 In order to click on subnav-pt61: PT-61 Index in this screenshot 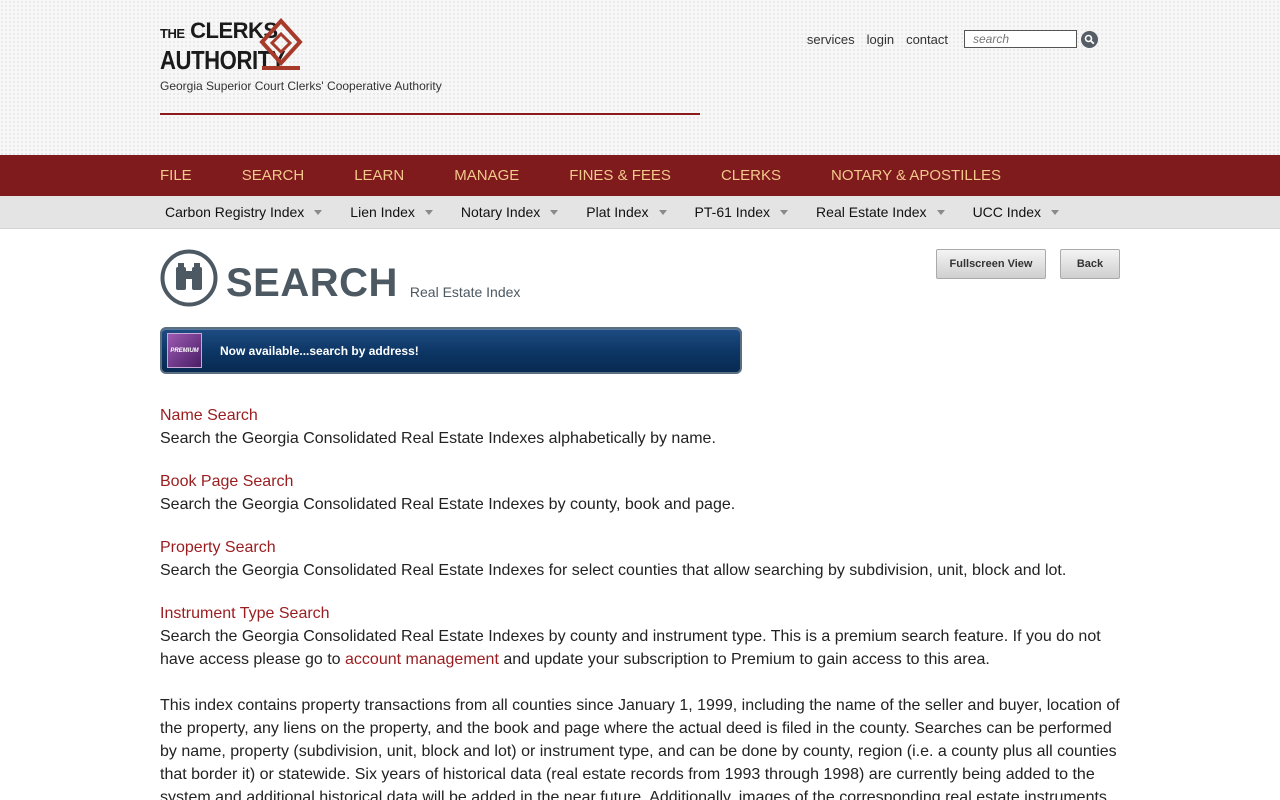, I will do `click(742, 212)`.